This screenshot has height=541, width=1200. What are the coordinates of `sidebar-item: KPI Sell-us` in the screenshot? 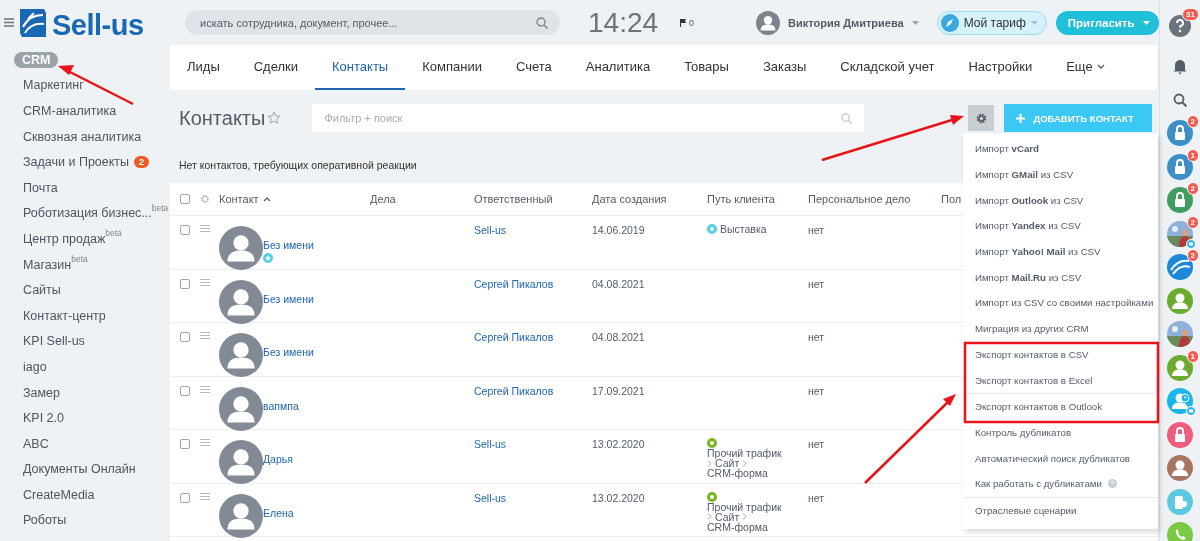 It's located at (54, 341).